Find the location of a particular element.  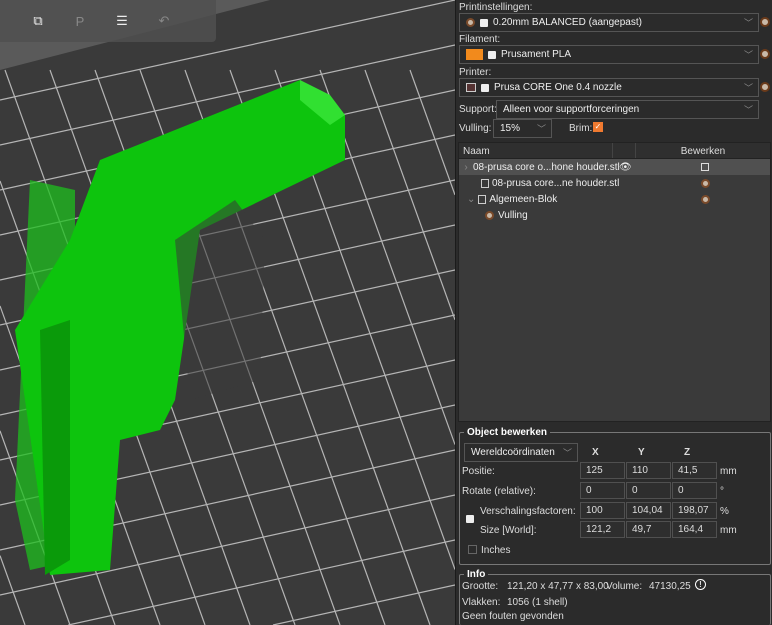

row-label: Positie: is located at coordinates (478, 471).